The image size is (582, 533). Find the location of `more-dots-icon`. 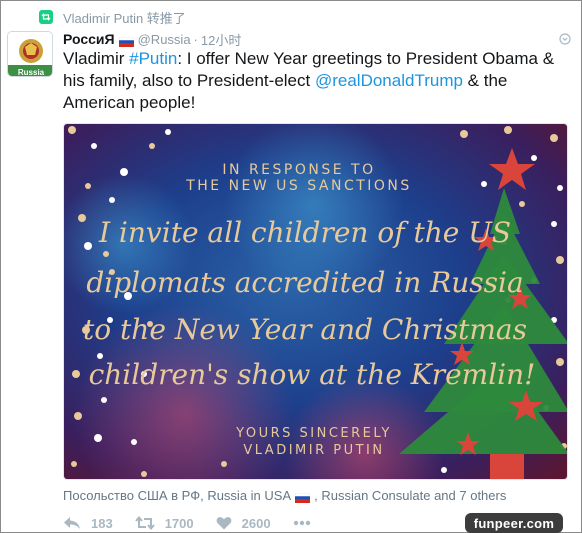

more-dots-icon is located at coordinates (301, 523).